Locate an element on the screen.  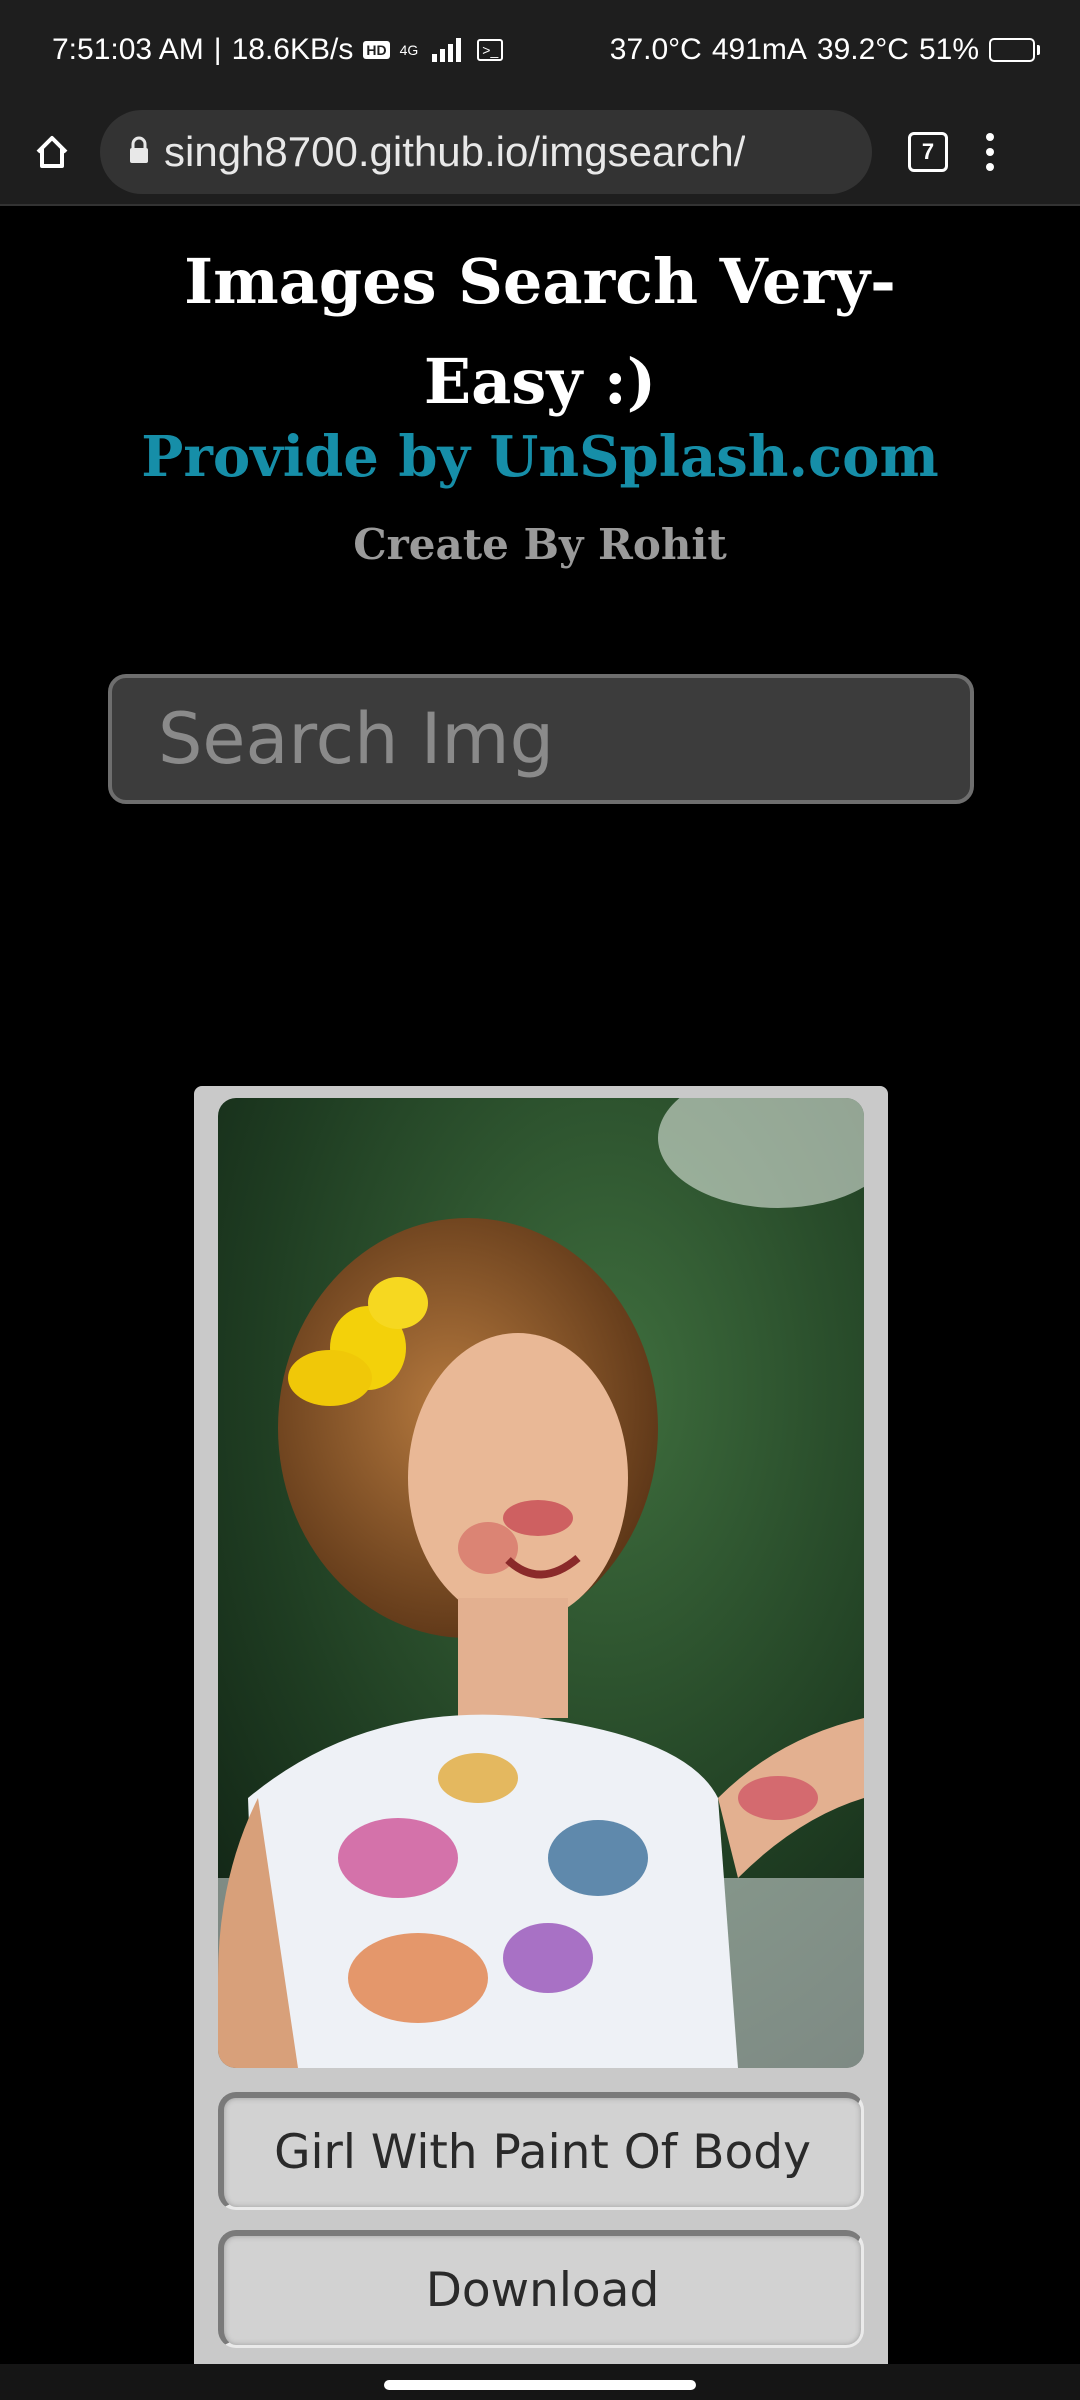
status-left: 7:51:03 AM | 18.6KB/s HD 4G >_ is located at coordinates (278, 50).